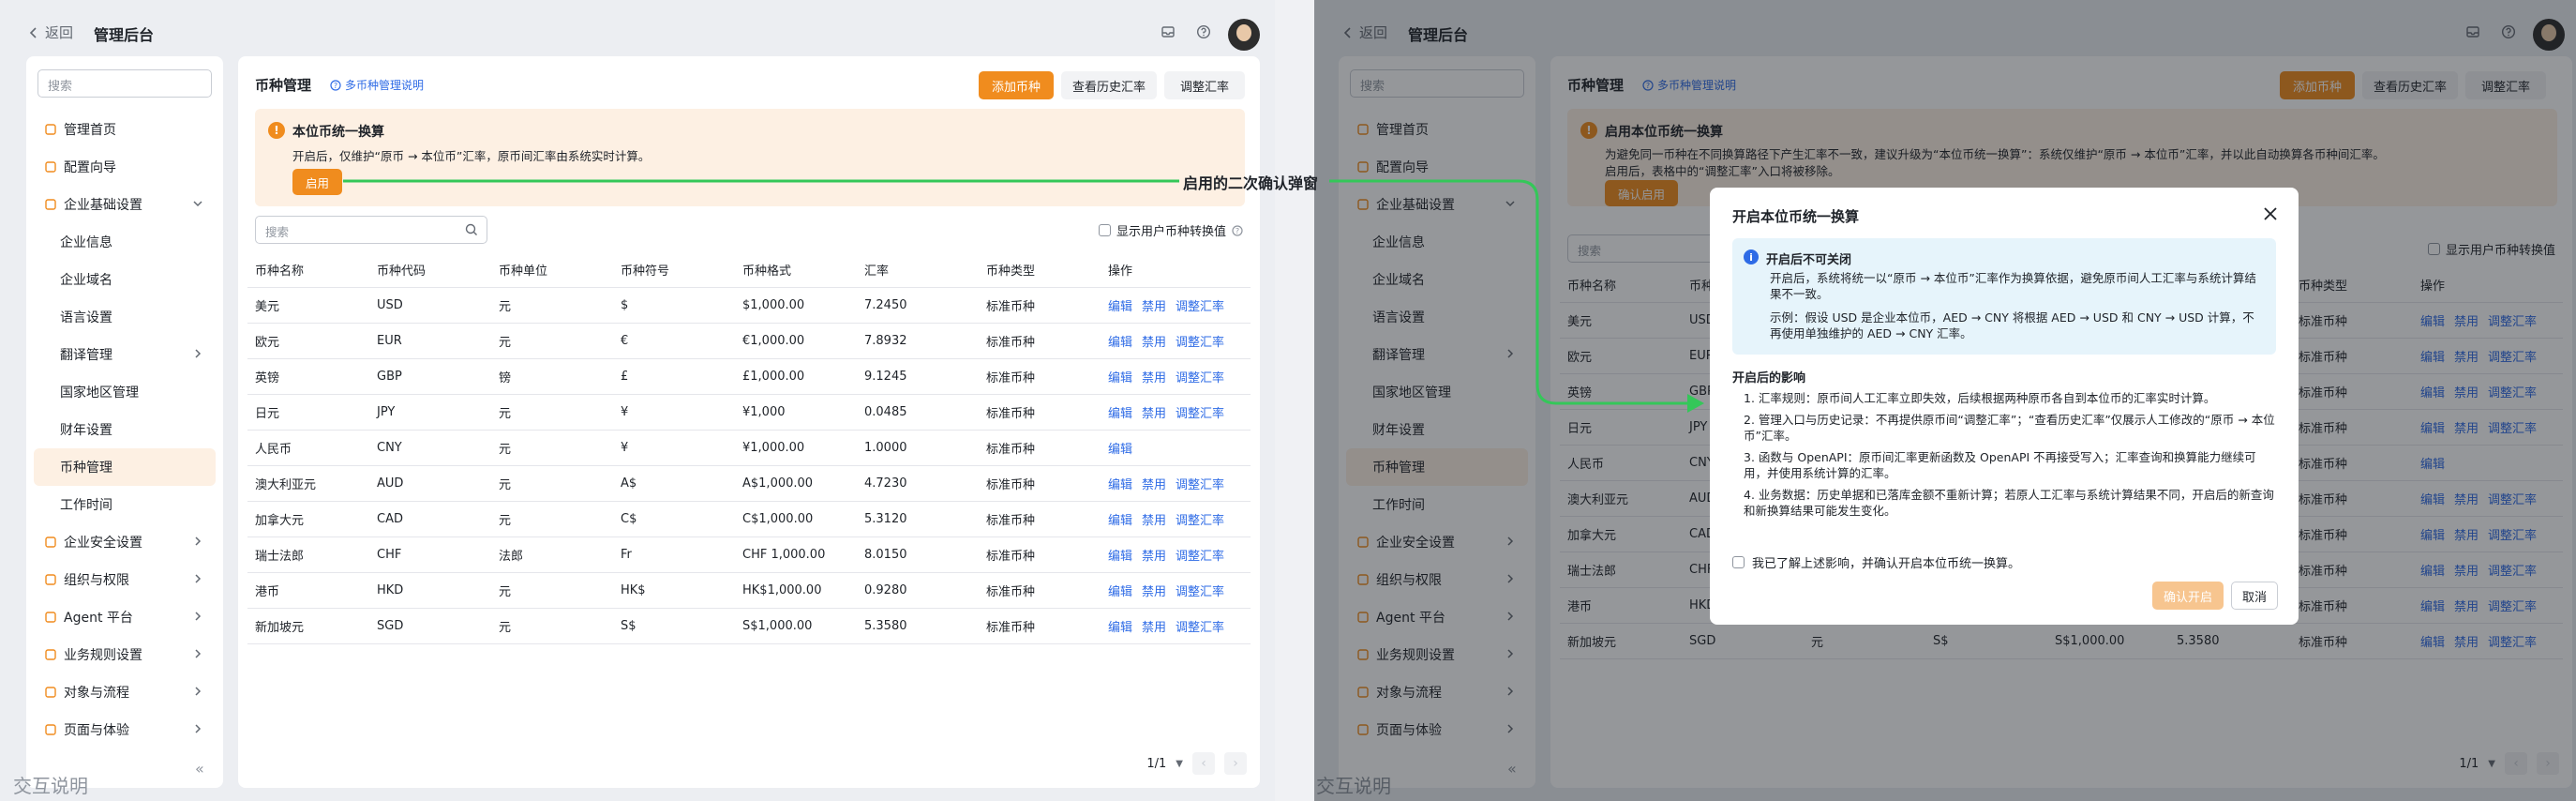 This screenshot has height=801, width=2576. What do you see at coordinates (1796, 216) in the screenshot?
I see `modal-title: 开启本位币统一换算` at bounding box center [1796, 216].